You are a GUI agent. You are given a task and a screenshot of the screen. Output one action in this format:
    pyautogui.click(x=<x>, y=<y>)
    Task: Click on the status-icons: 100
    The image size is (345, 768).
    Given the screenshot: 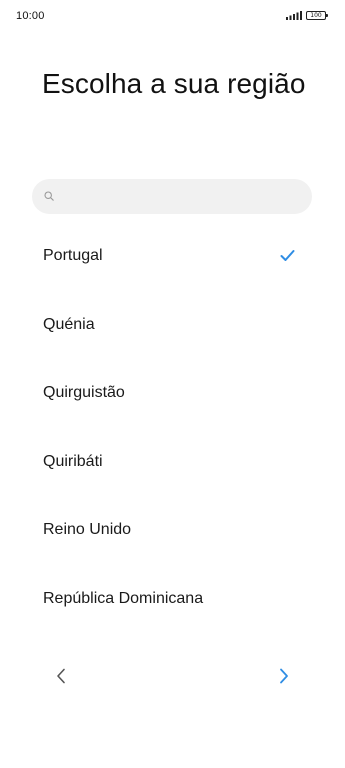 What is the action you would take?
    pyautogui.click(x=307, y=15)
    